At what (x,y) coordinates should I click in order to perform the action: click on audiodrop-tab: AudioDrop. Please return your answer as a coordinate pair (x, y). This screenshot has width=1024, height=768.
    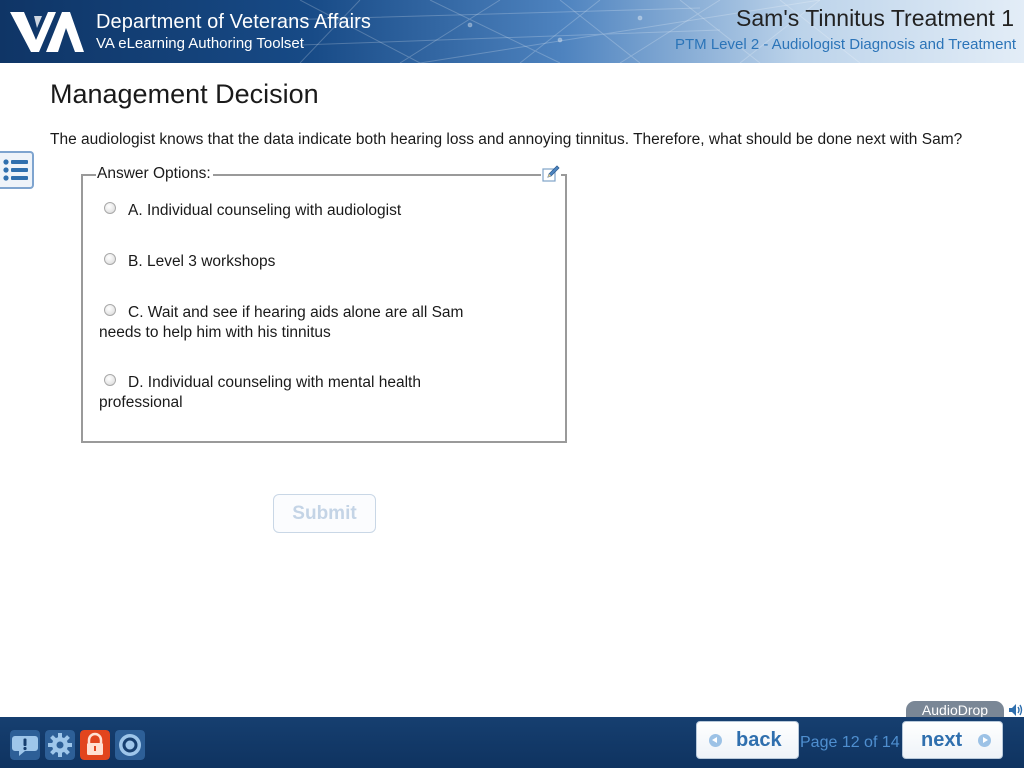
    Looking at the image, I should click on (955, 709).